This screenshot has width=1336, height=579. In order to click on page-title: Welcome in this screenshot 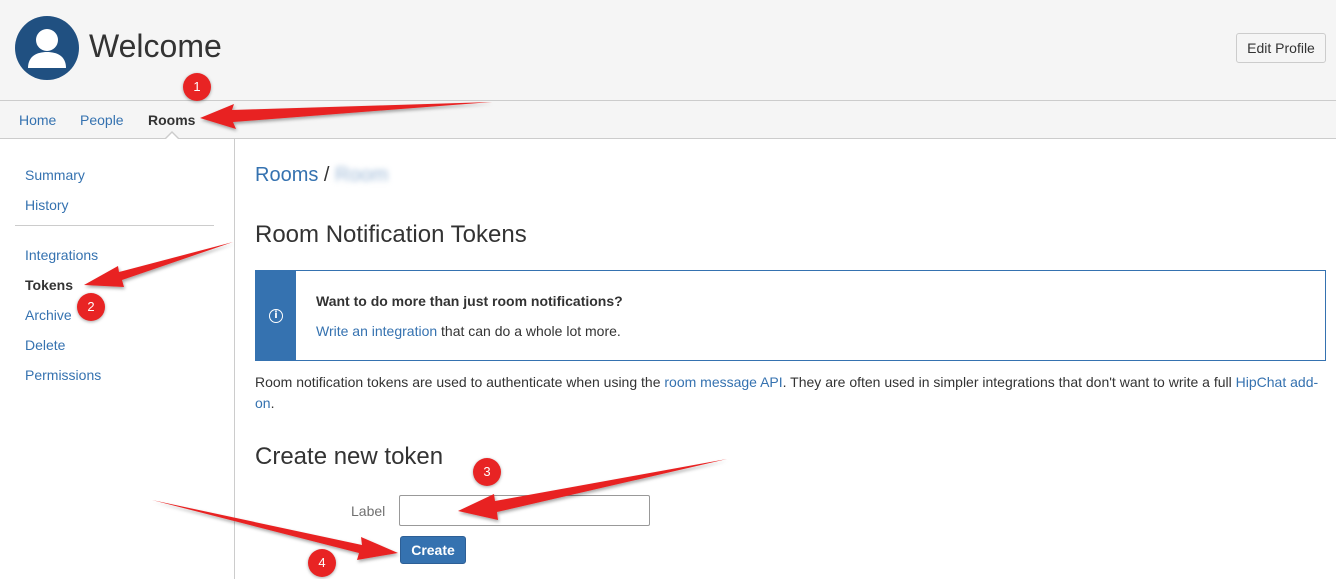, I will do `click(155, 46)`.